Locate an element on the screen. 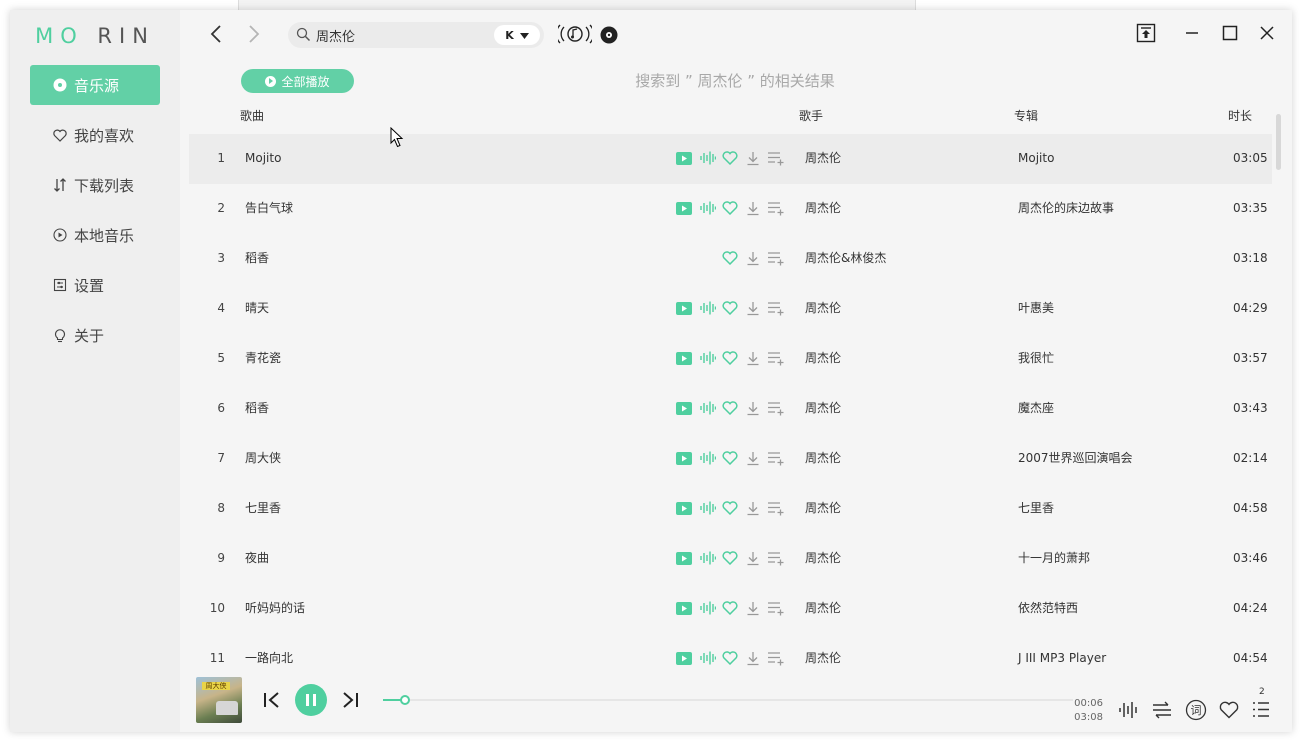  sound-effect-icon is located at coordinates (1128, 712).